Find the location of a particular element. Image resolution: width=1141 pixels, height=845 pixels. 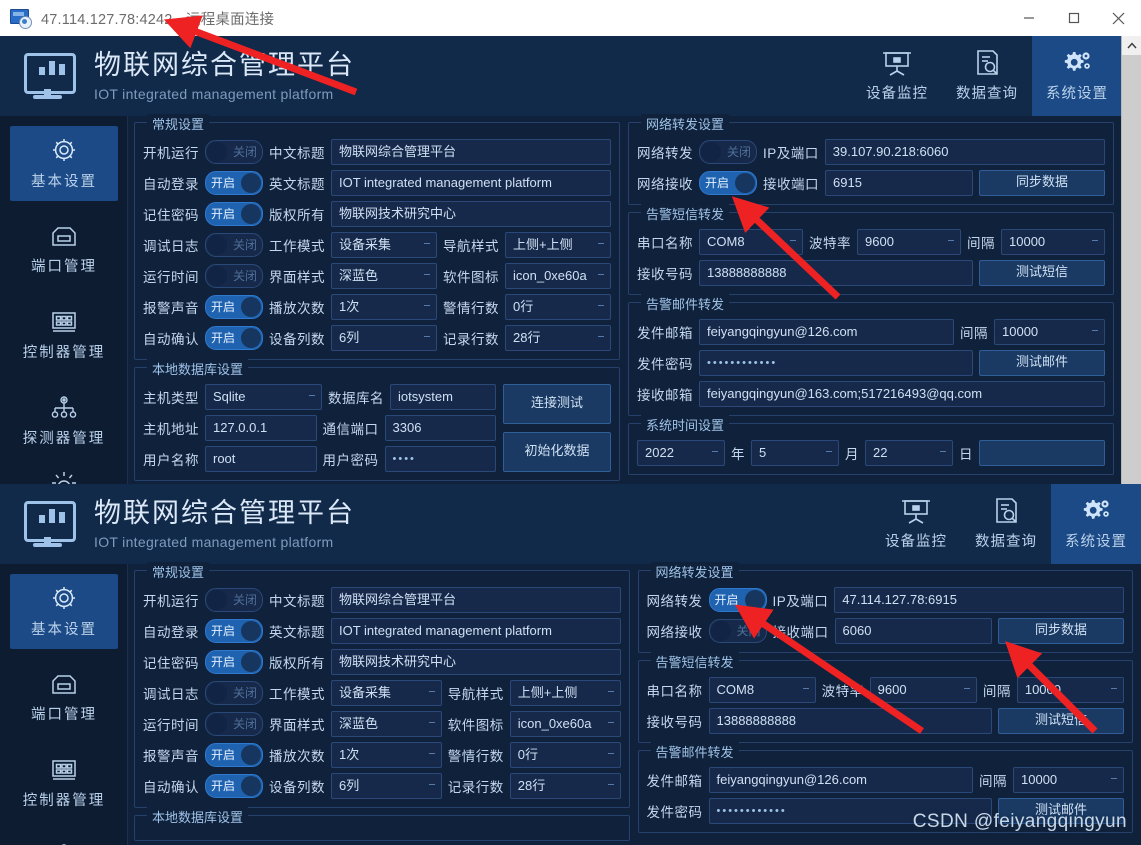

select-year: 2022 is located at coordinates (681, 453).